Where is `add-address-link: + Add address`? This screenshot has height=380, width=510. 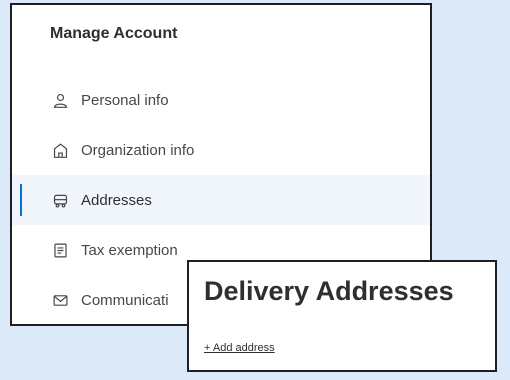
add-address-link: + Add address is located at coordinates (239, 348).